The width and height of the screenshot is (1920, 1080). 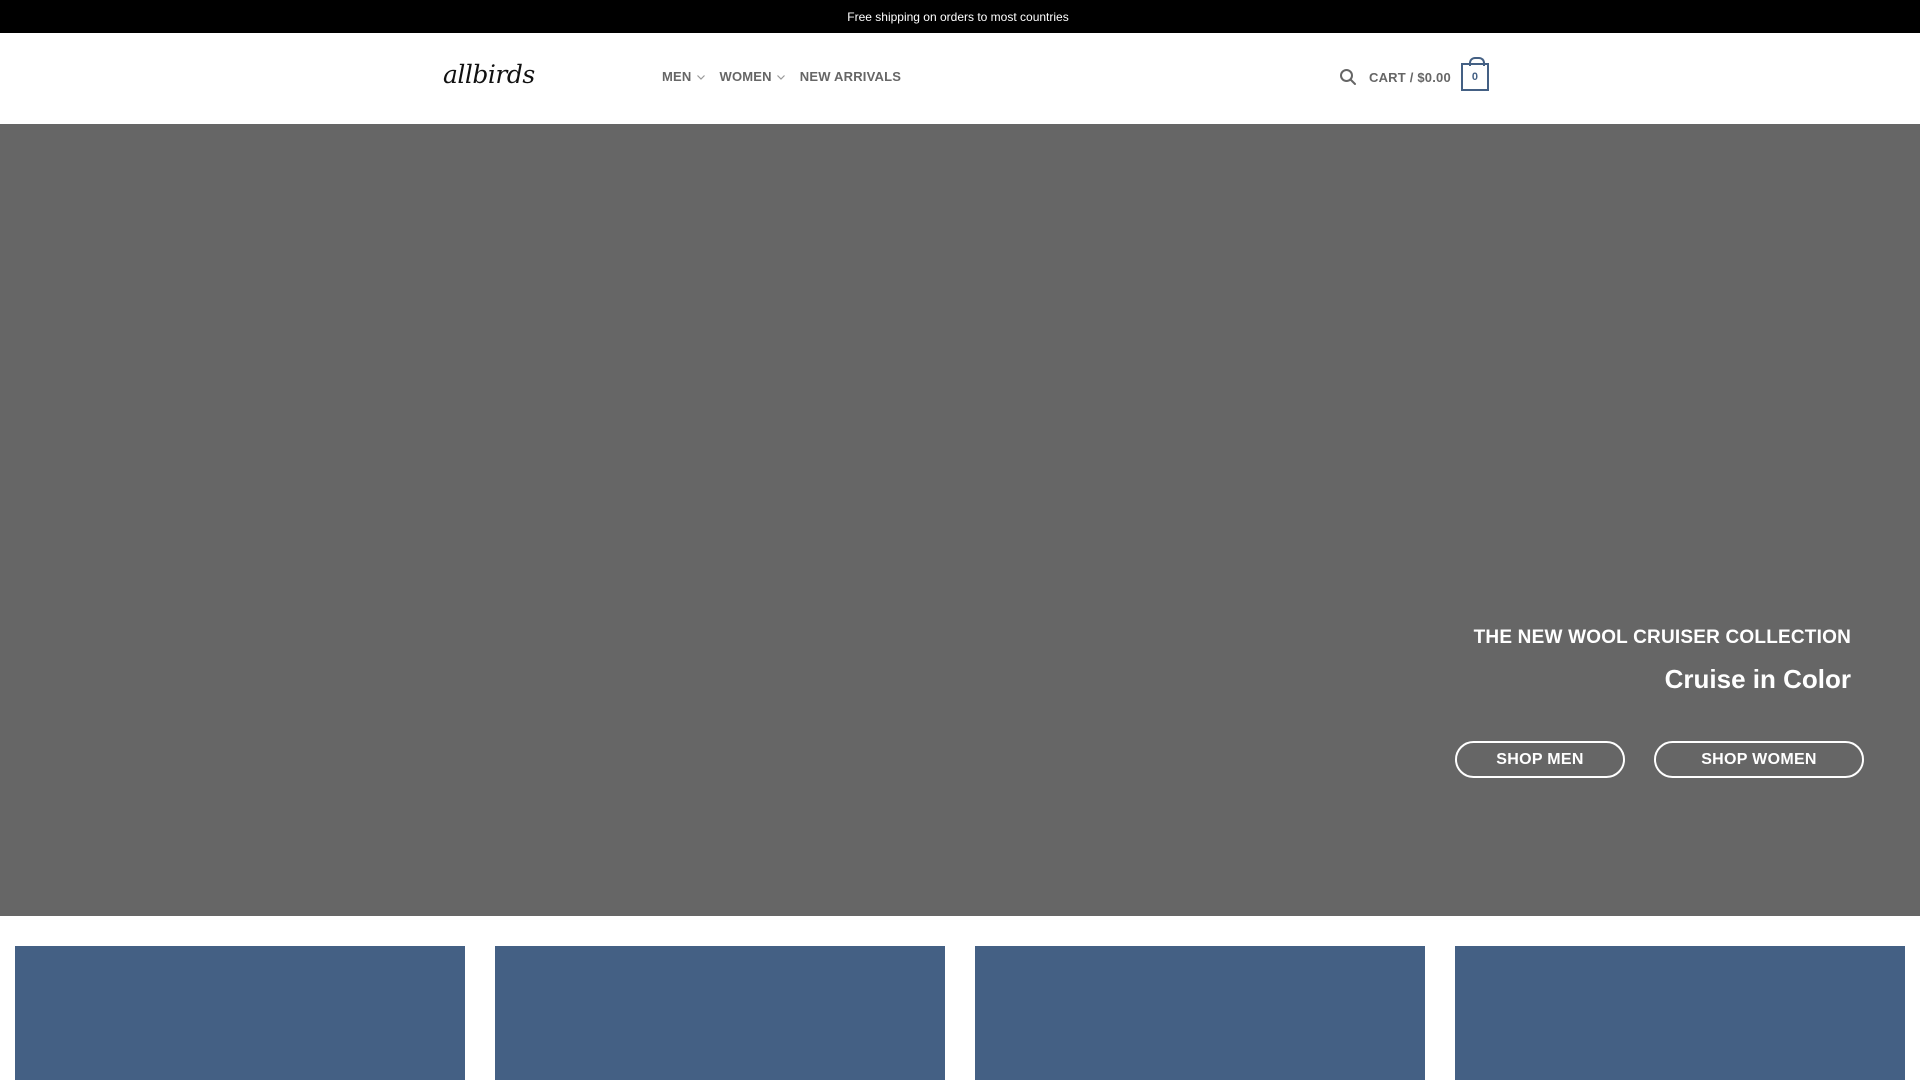 I want to click on brand-logo: allbirds, so click(x=489, y=75).